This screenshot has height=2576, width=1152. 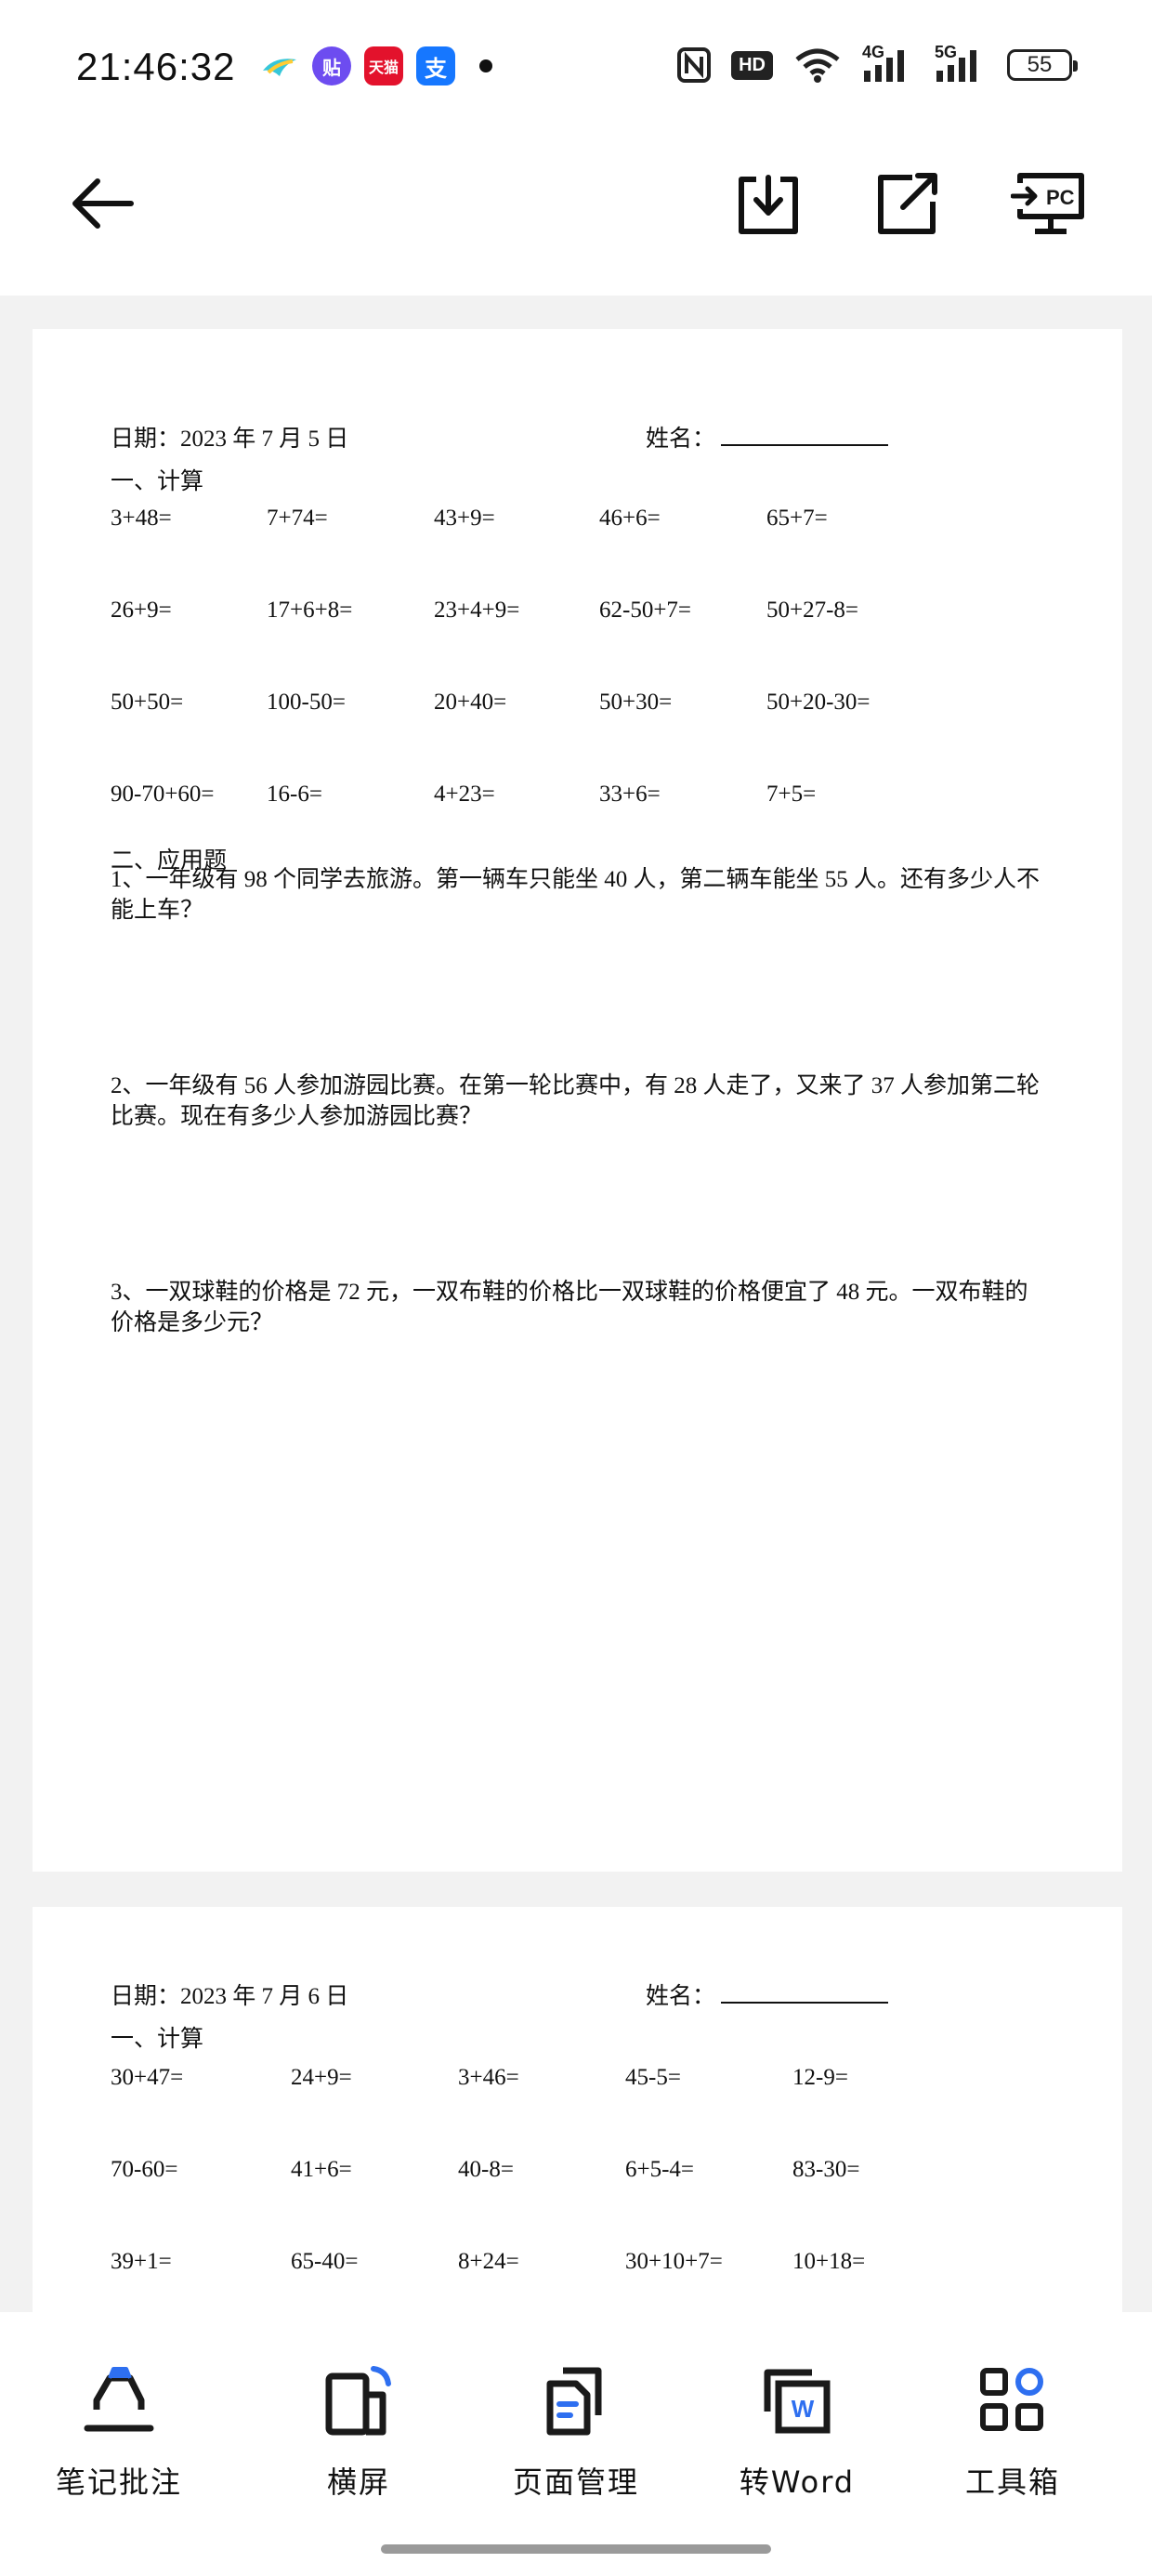 I want to click on math-item: 3+48=, so click(x=141, y=518).